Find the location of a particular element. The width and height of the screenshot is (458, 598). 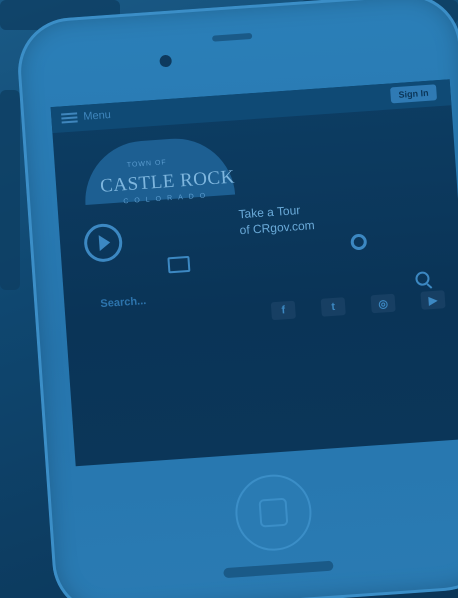

gear-icon is located at coordinates (359, 242).